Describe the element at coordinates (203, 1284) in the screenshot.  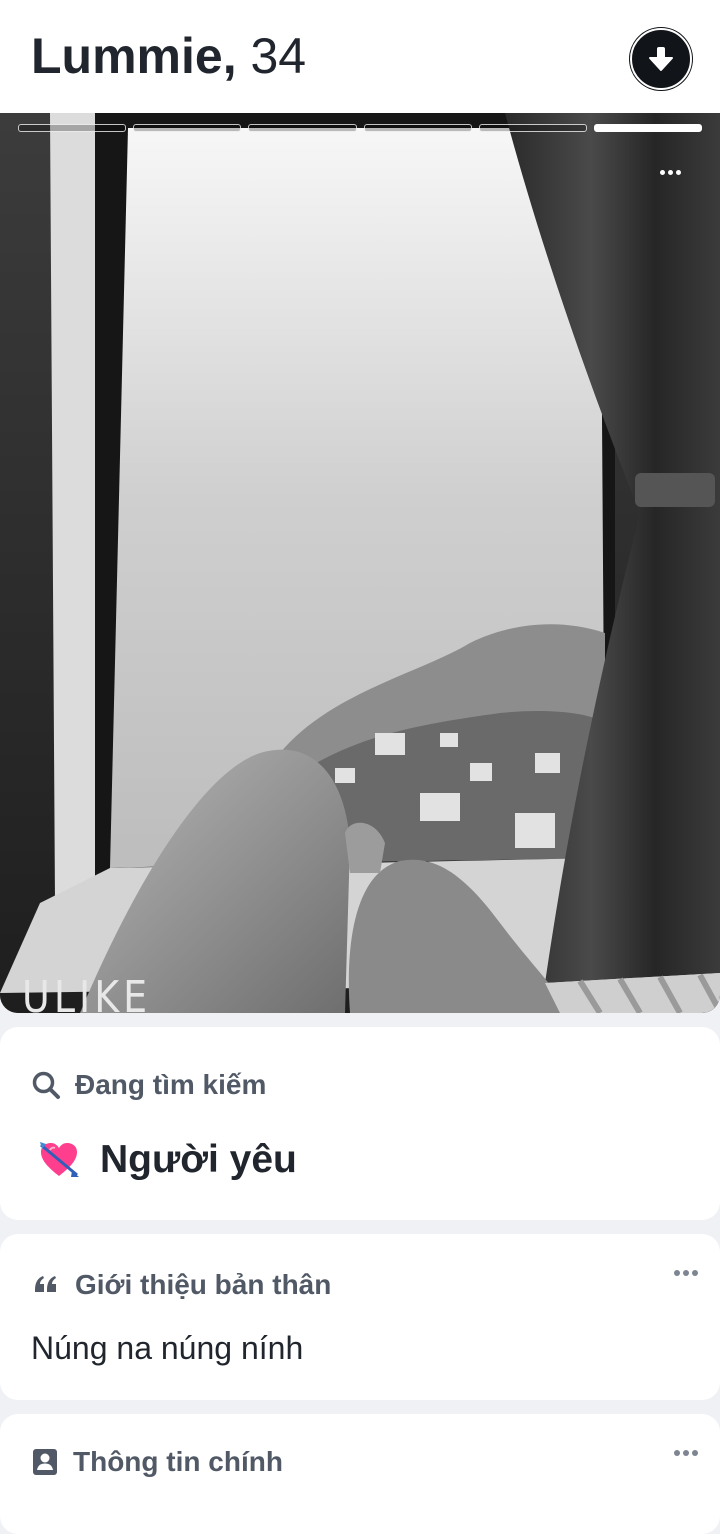
I see `bio-label: Giới thiệu bản thân` at that location.